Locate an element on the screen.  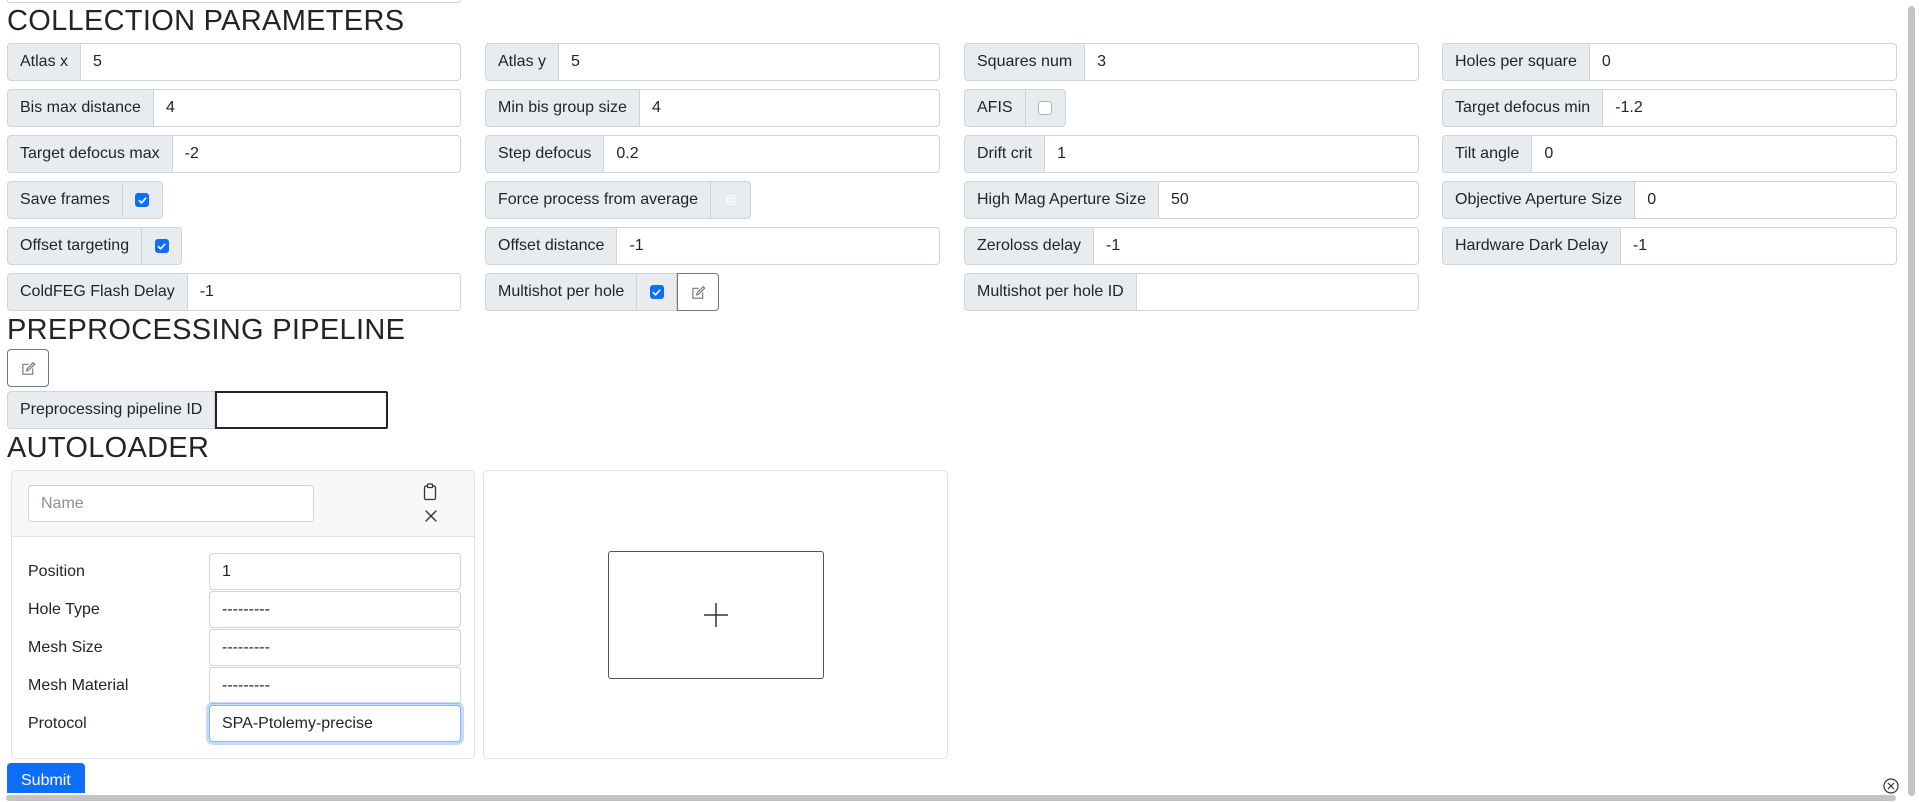
target-defocus-max-group: Target defocus max -2 is located at coordinates (234, 154).